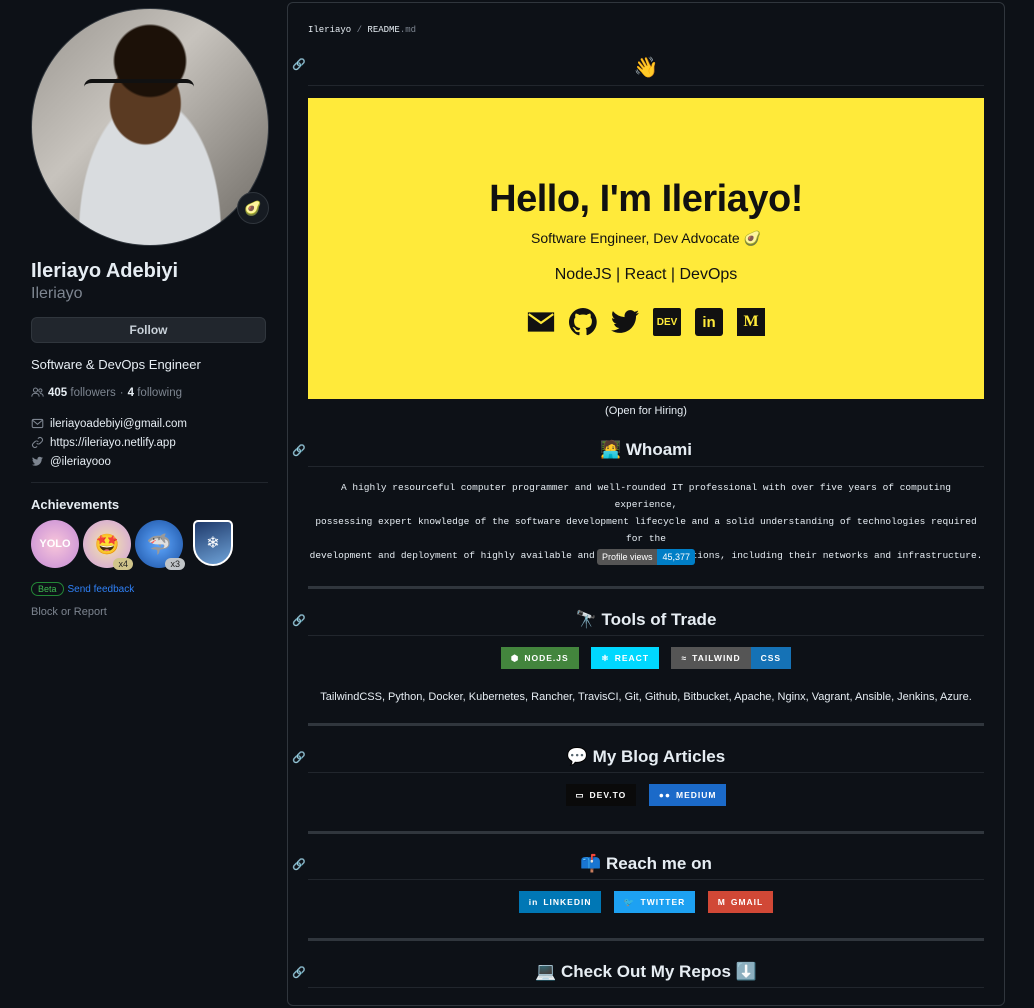 This screenshot has width=1034, height=1008. I want to click on achievement-count: x3, so click(175, 564).